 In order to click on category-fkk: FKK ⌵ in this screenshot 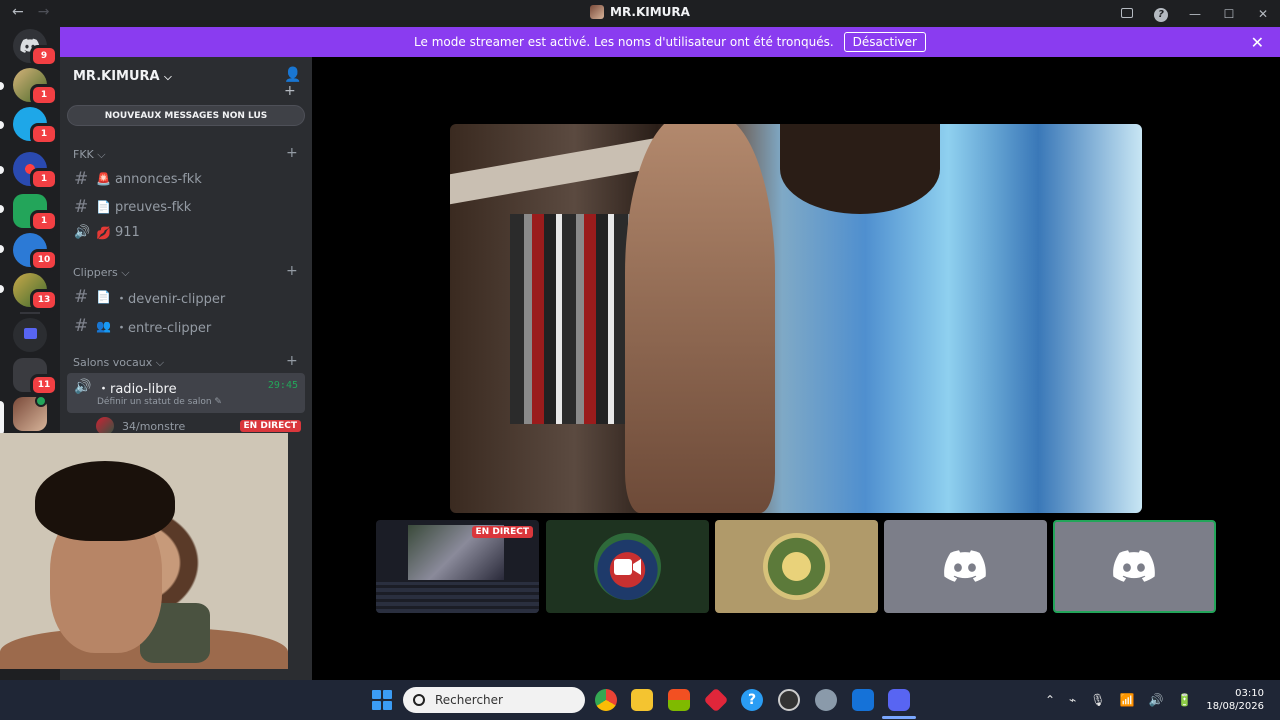, I will do `click(89, 155)`.